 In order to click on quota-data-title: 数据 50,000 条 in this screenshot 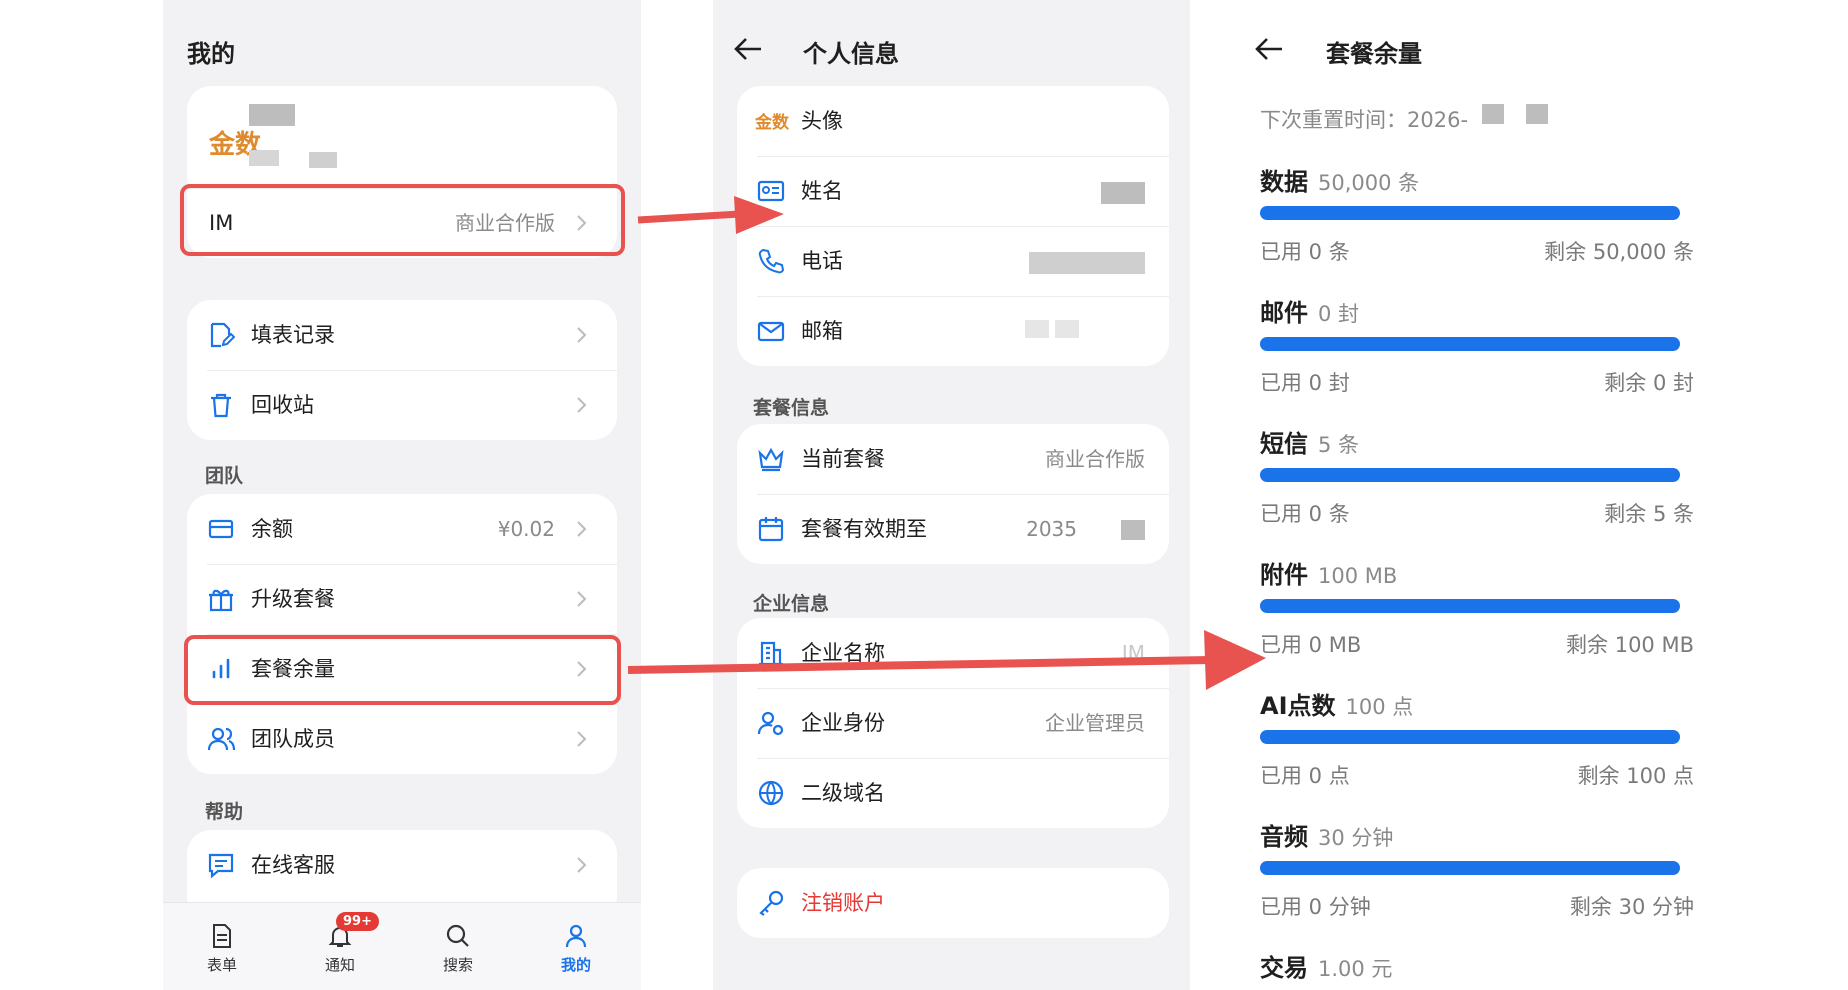, I will do `click(1339, 179)`.